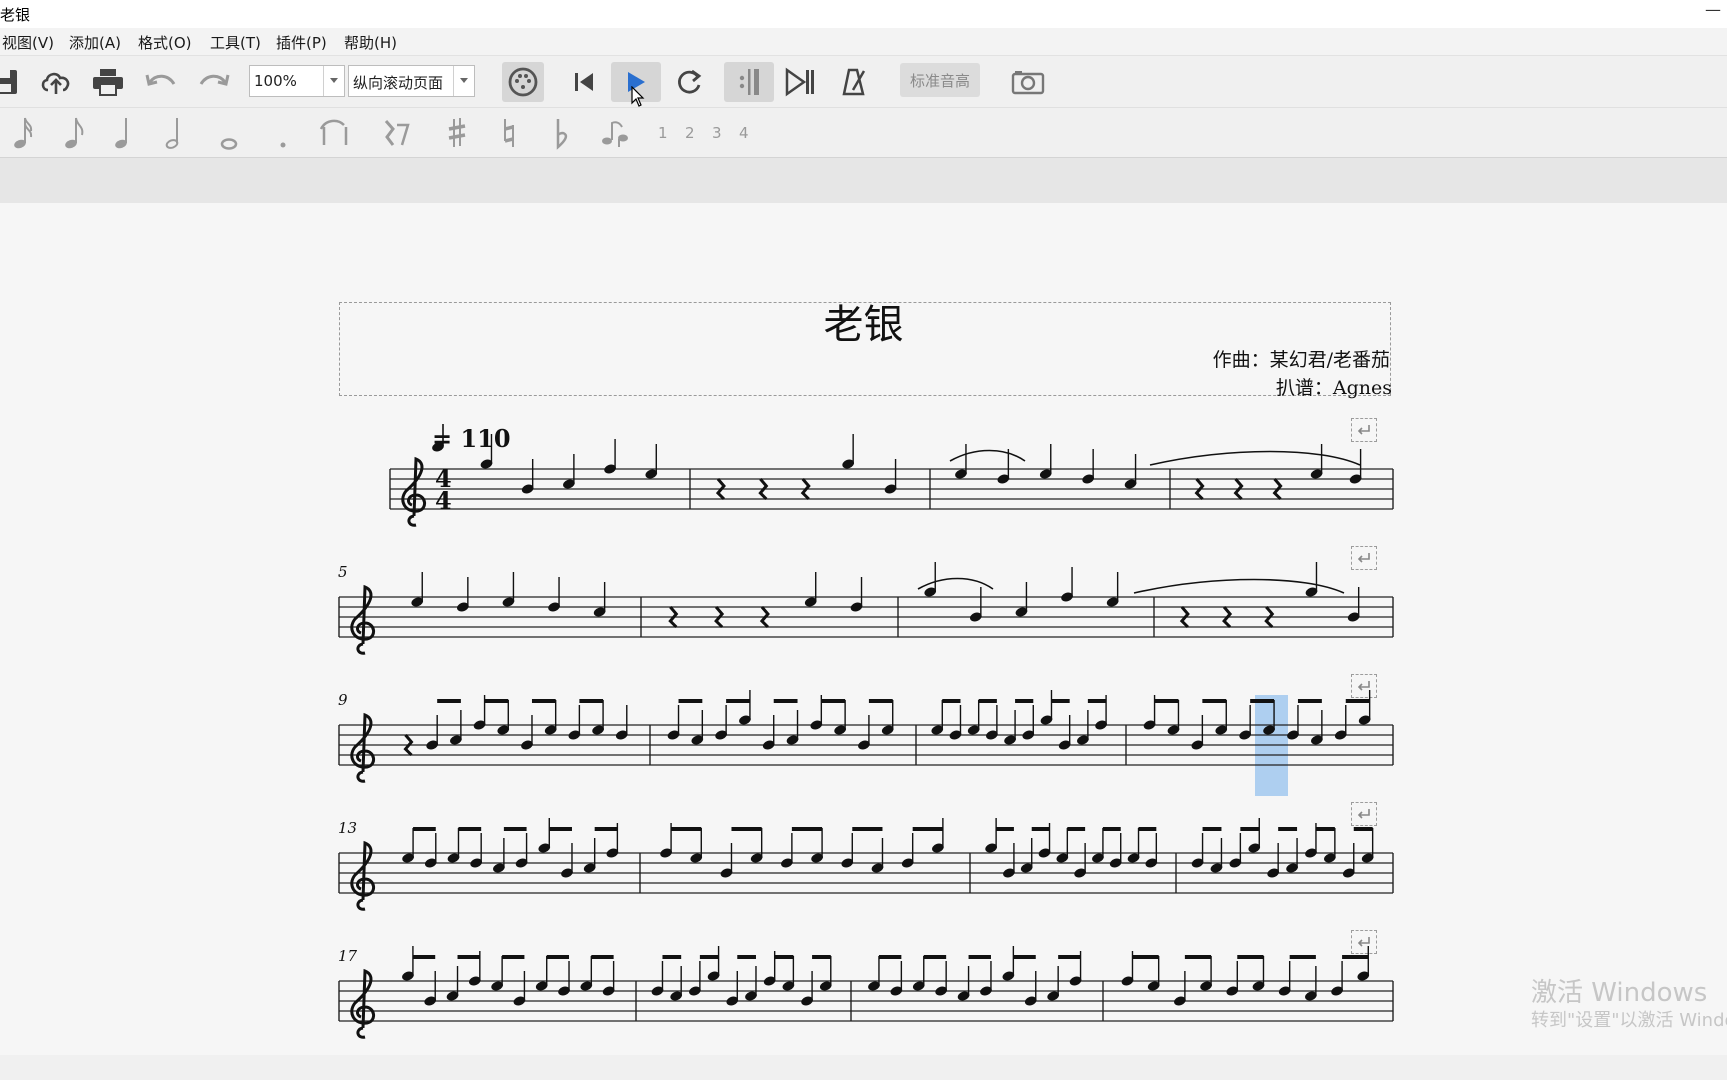  What do you see at coordinates (1629, 1020) in the screenshot?
I see `activation-watermark-hint: 转到"设置"以激活 Windows。` at bounding box center [1629, 1020].